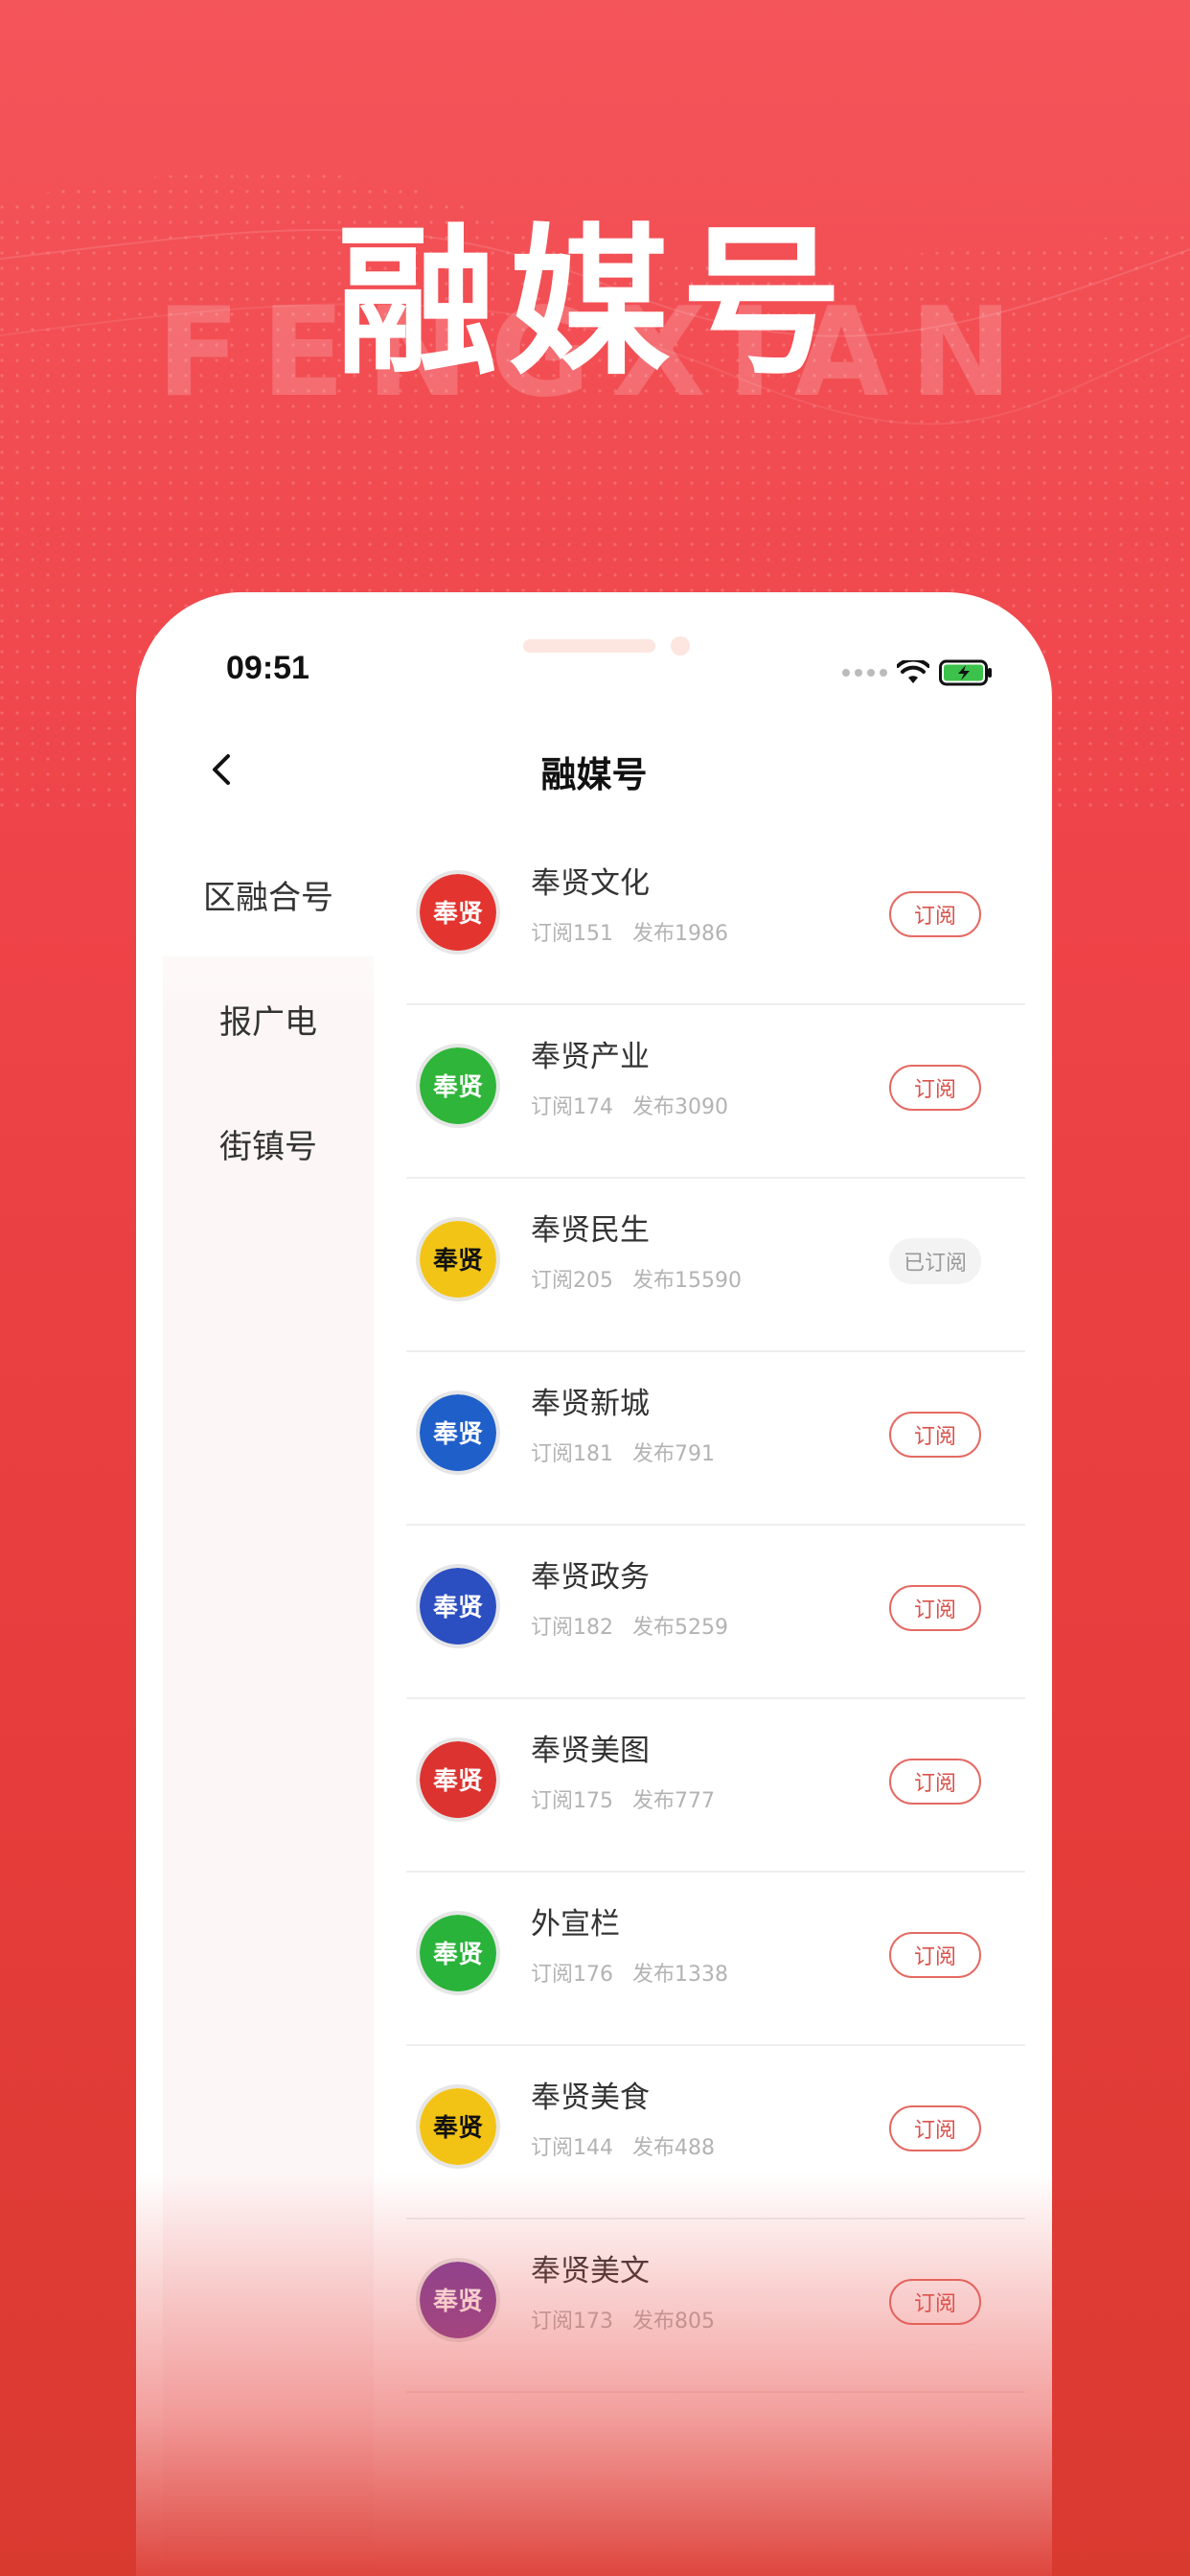 This screenshot has height=2576, width=1190. What do you see at coordinates (687, 1281) in the screenshot?
I see `post-count: 发布15590` at bounding box center [687, 1281].